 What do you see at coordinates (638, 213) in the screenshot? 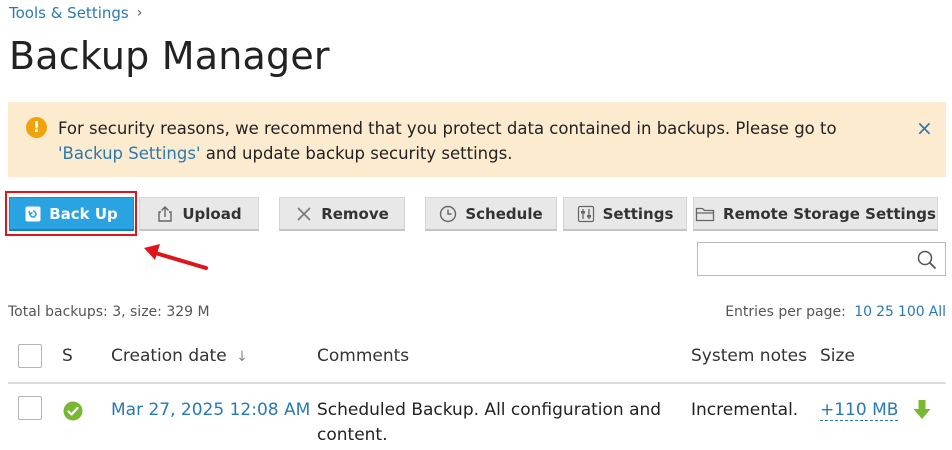
I see `settings-label: Settings` at bounding box center [638, 213].